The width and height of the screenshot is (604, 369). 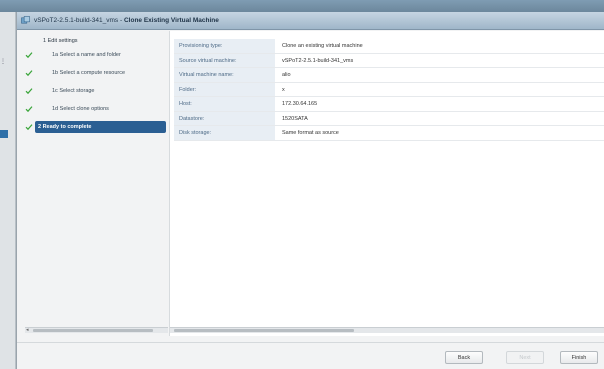 I want to click on nav-step-compute-resource: 1b Select a compute resource, so click(x=92, y=73).